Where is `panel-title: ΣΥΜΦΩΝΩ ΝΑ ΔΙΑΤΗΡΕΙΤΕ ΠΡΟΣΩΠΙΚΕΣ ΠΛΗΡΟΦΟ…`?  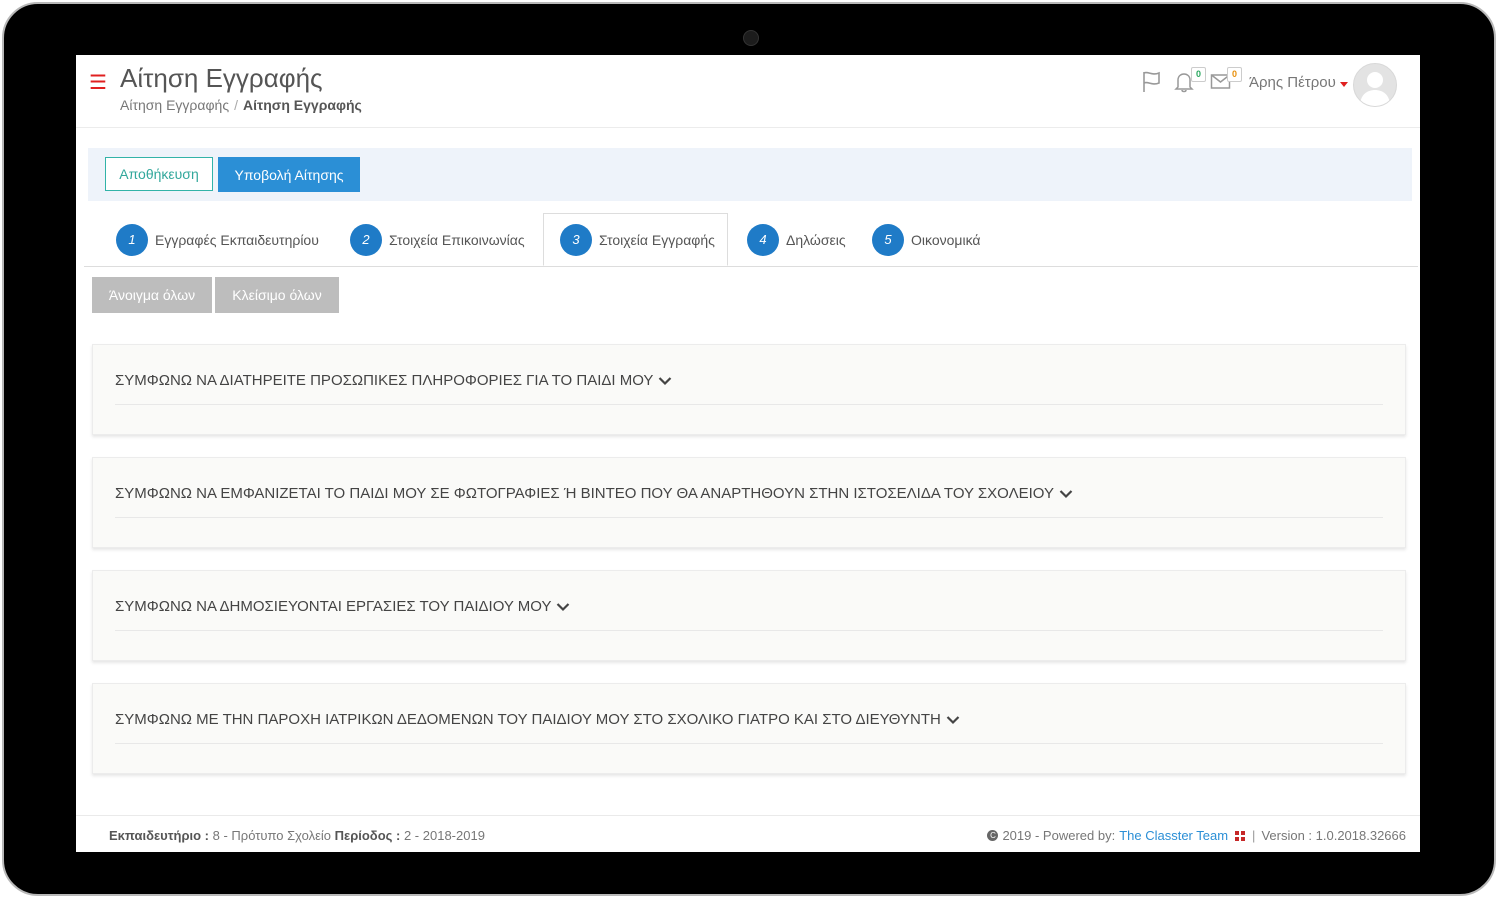 panel-title: ΣΥΜΦΩΝΩ ΝΑ ΔΙΑΤΗΡΕΙΤΕ ΠΡΟΣΩΠΙΚΕΣ ΠΛΗΡΟΦΟ… is located at coordinates (384, 380).